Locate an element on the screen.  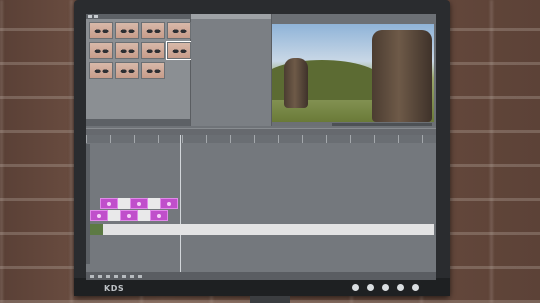
timeline-toolbar is located at coordinates (261, 131).